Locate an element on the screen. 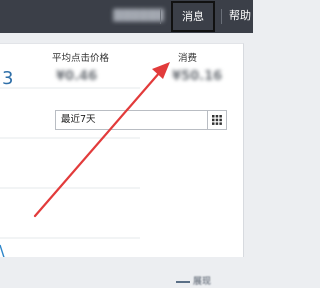  legend-label: 展现 is located at coordinates (202, 282).